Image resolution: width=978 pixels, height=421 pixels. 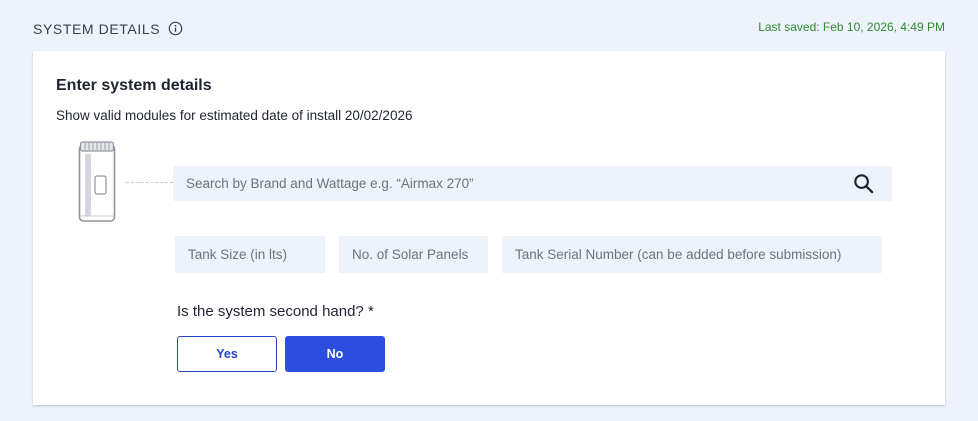 I want to click on module-search-input, so click(x=508, y=183).